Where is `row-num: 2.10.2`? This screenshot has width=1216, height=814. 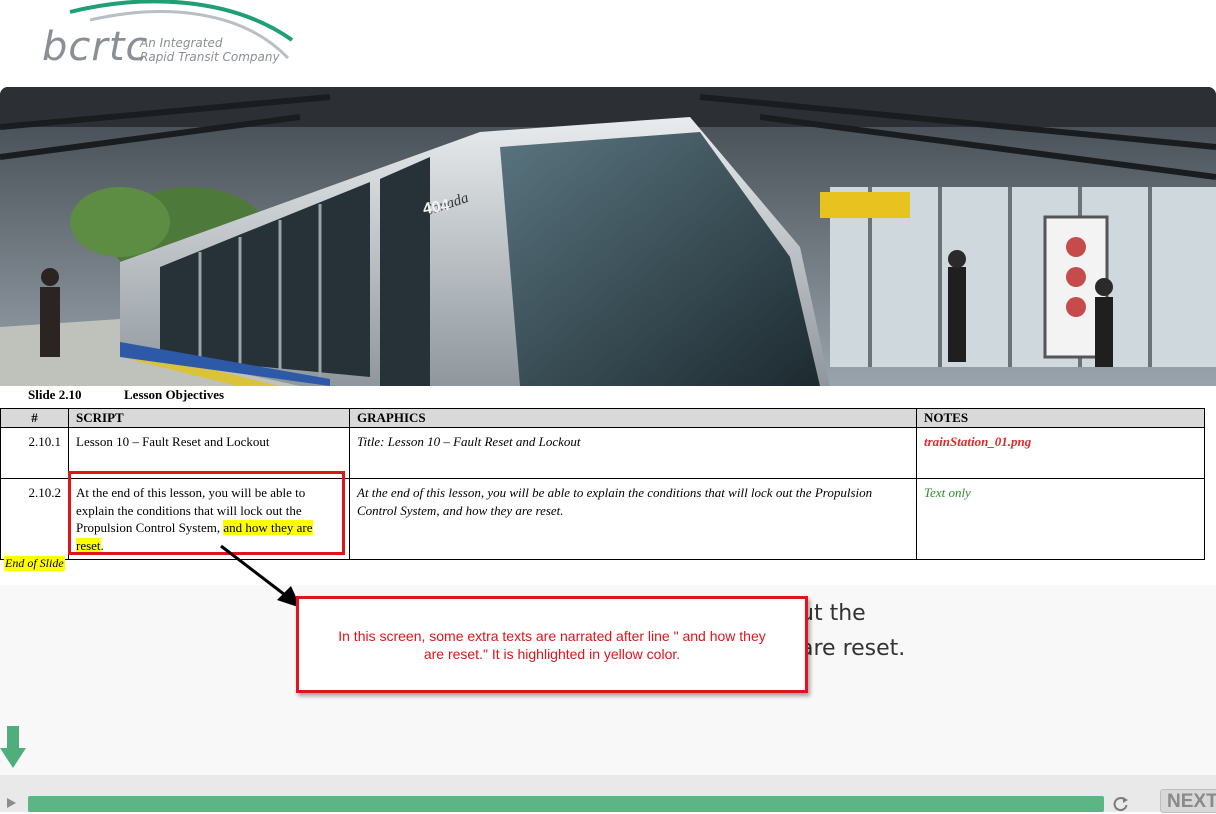 row-num: 2.10.2 is located at coordinates (34, 519).